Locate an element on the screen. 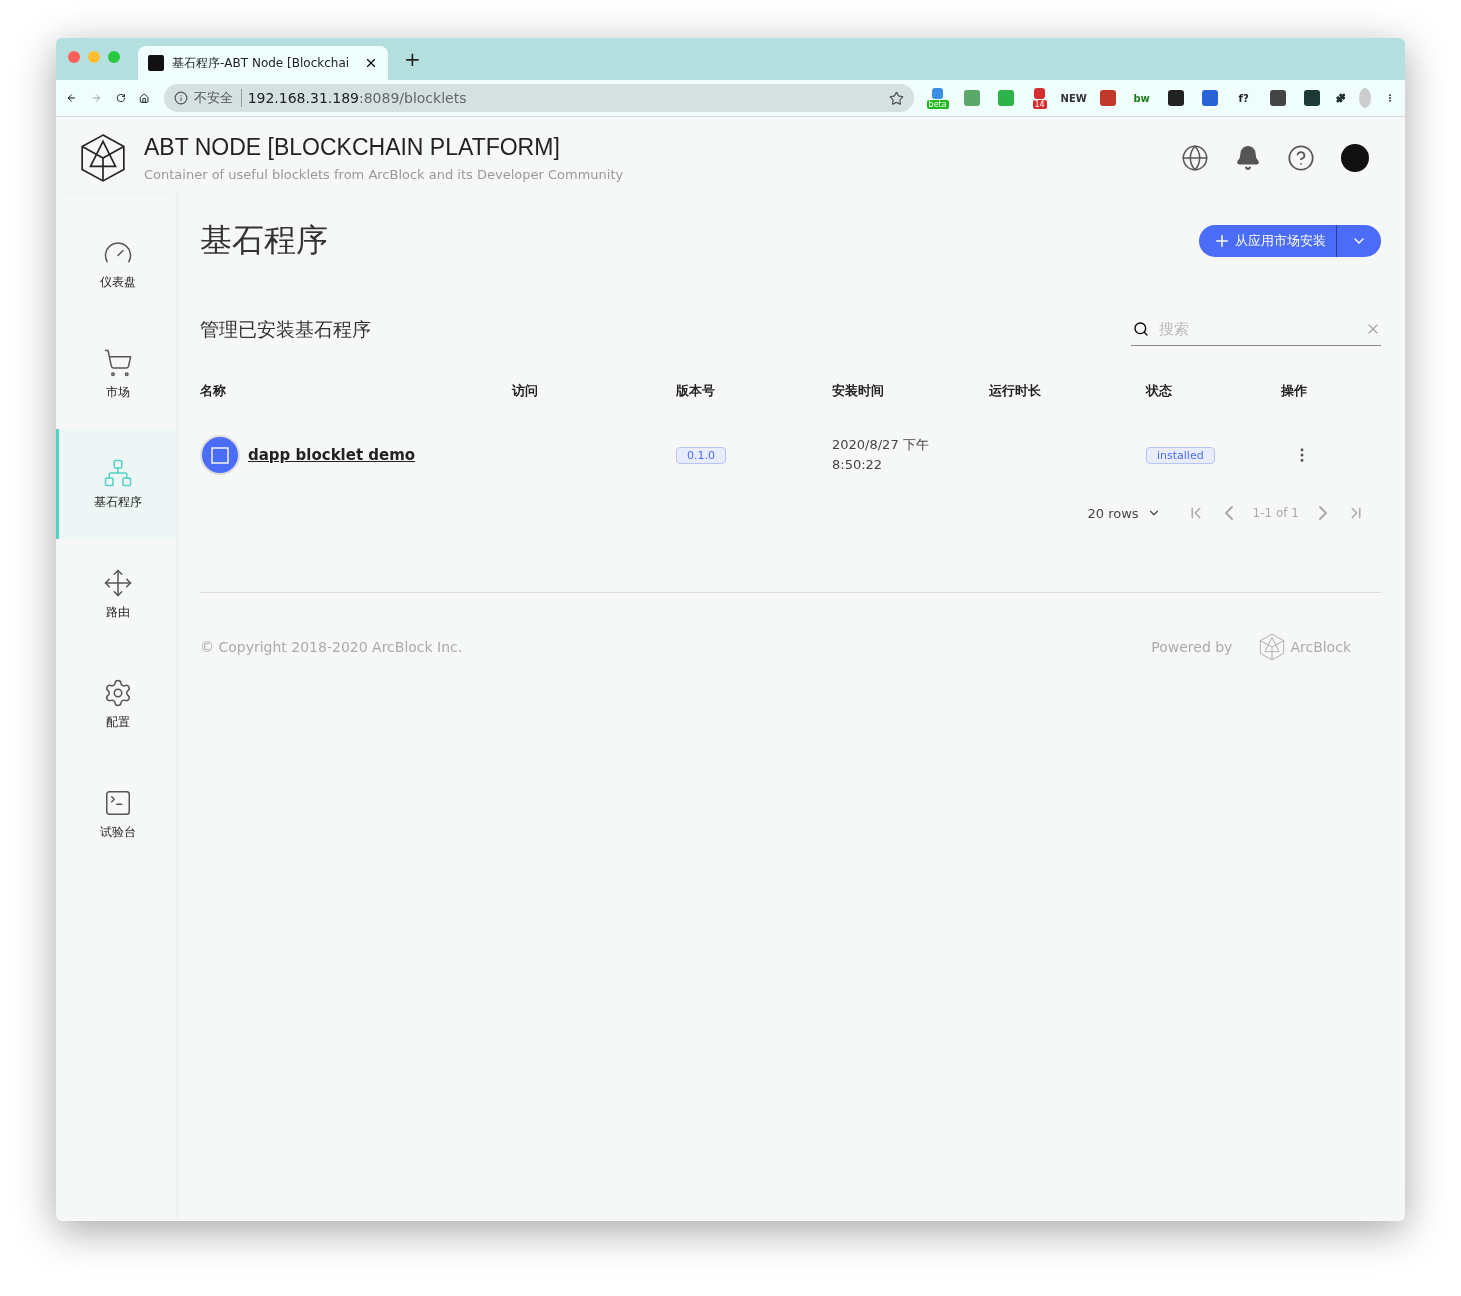  extension-icon: f? is located at coordinates (1243, 98).